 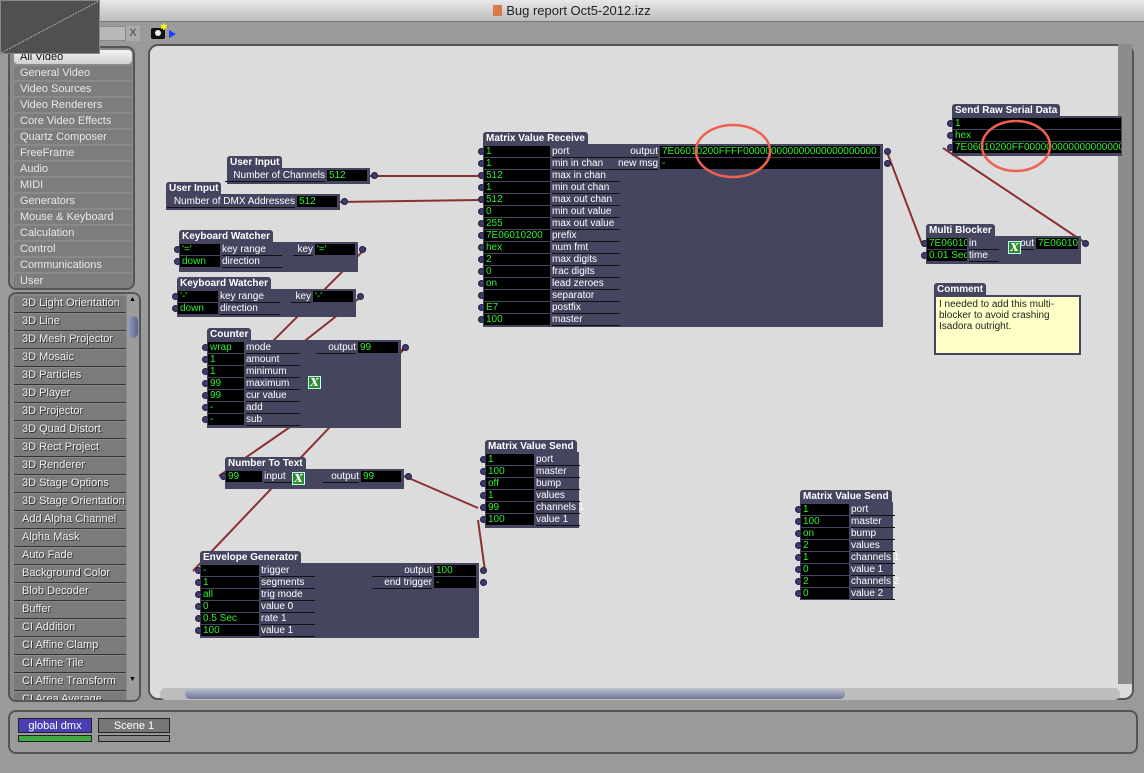 What do you see at coordinates (73, 169) in the screenshot?
I see `category-item: Audio` at bounding box center [73, 169].